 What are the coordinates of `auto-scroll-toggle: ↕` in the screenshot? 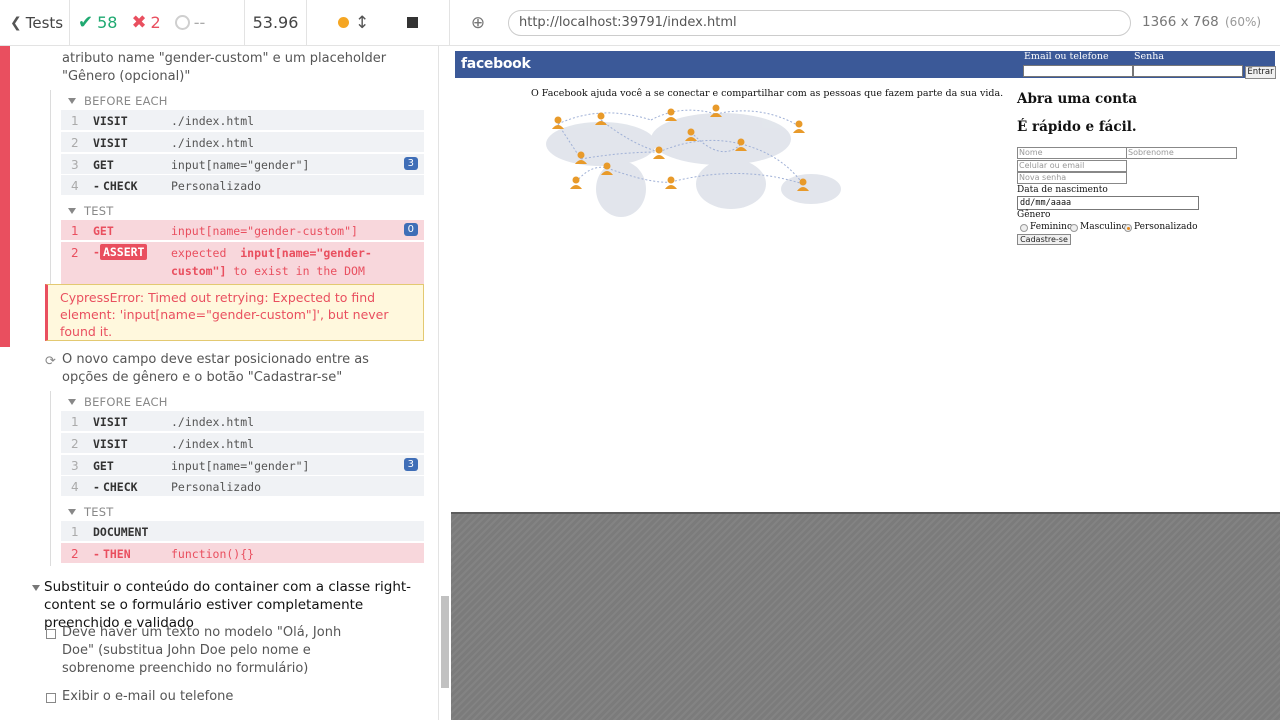 It's located at (353, 23).